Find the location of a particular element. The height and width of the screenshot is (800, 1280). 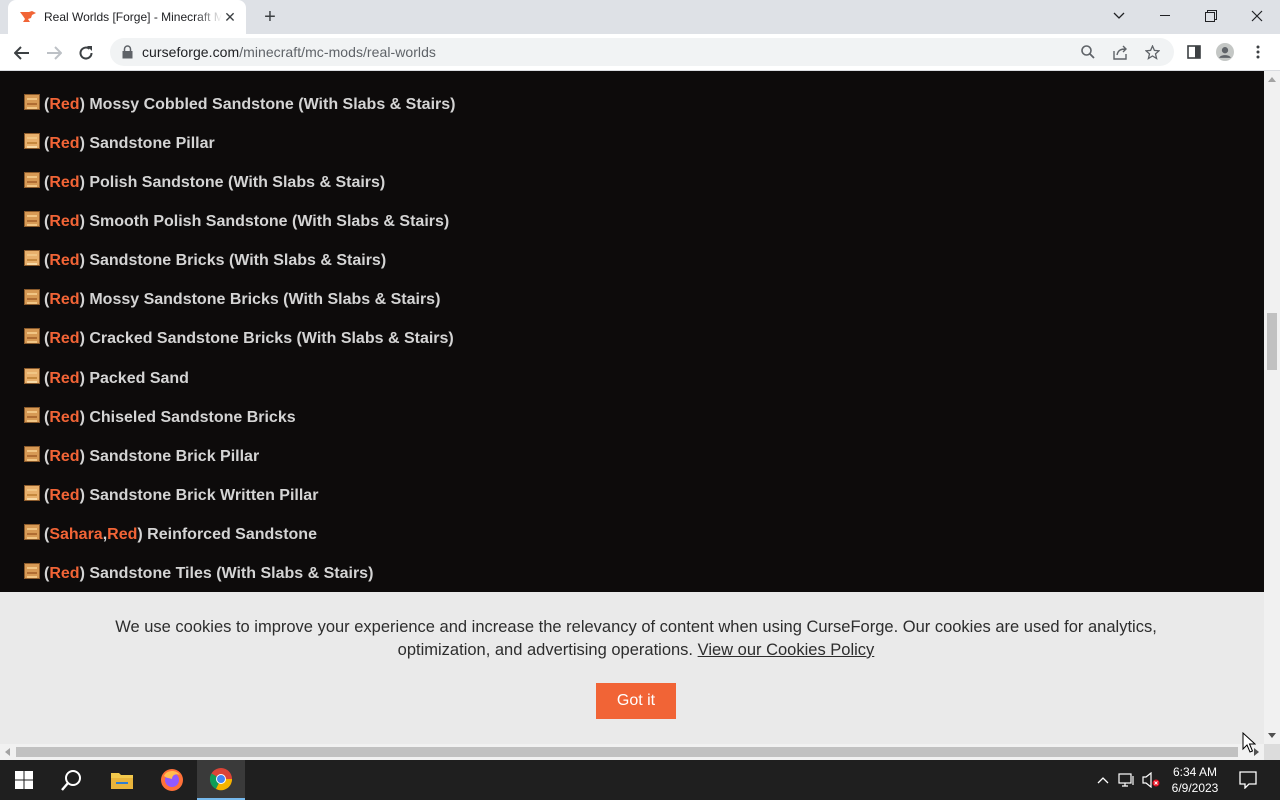

menu-kebab-icon is located at coordinates (1258, 52).